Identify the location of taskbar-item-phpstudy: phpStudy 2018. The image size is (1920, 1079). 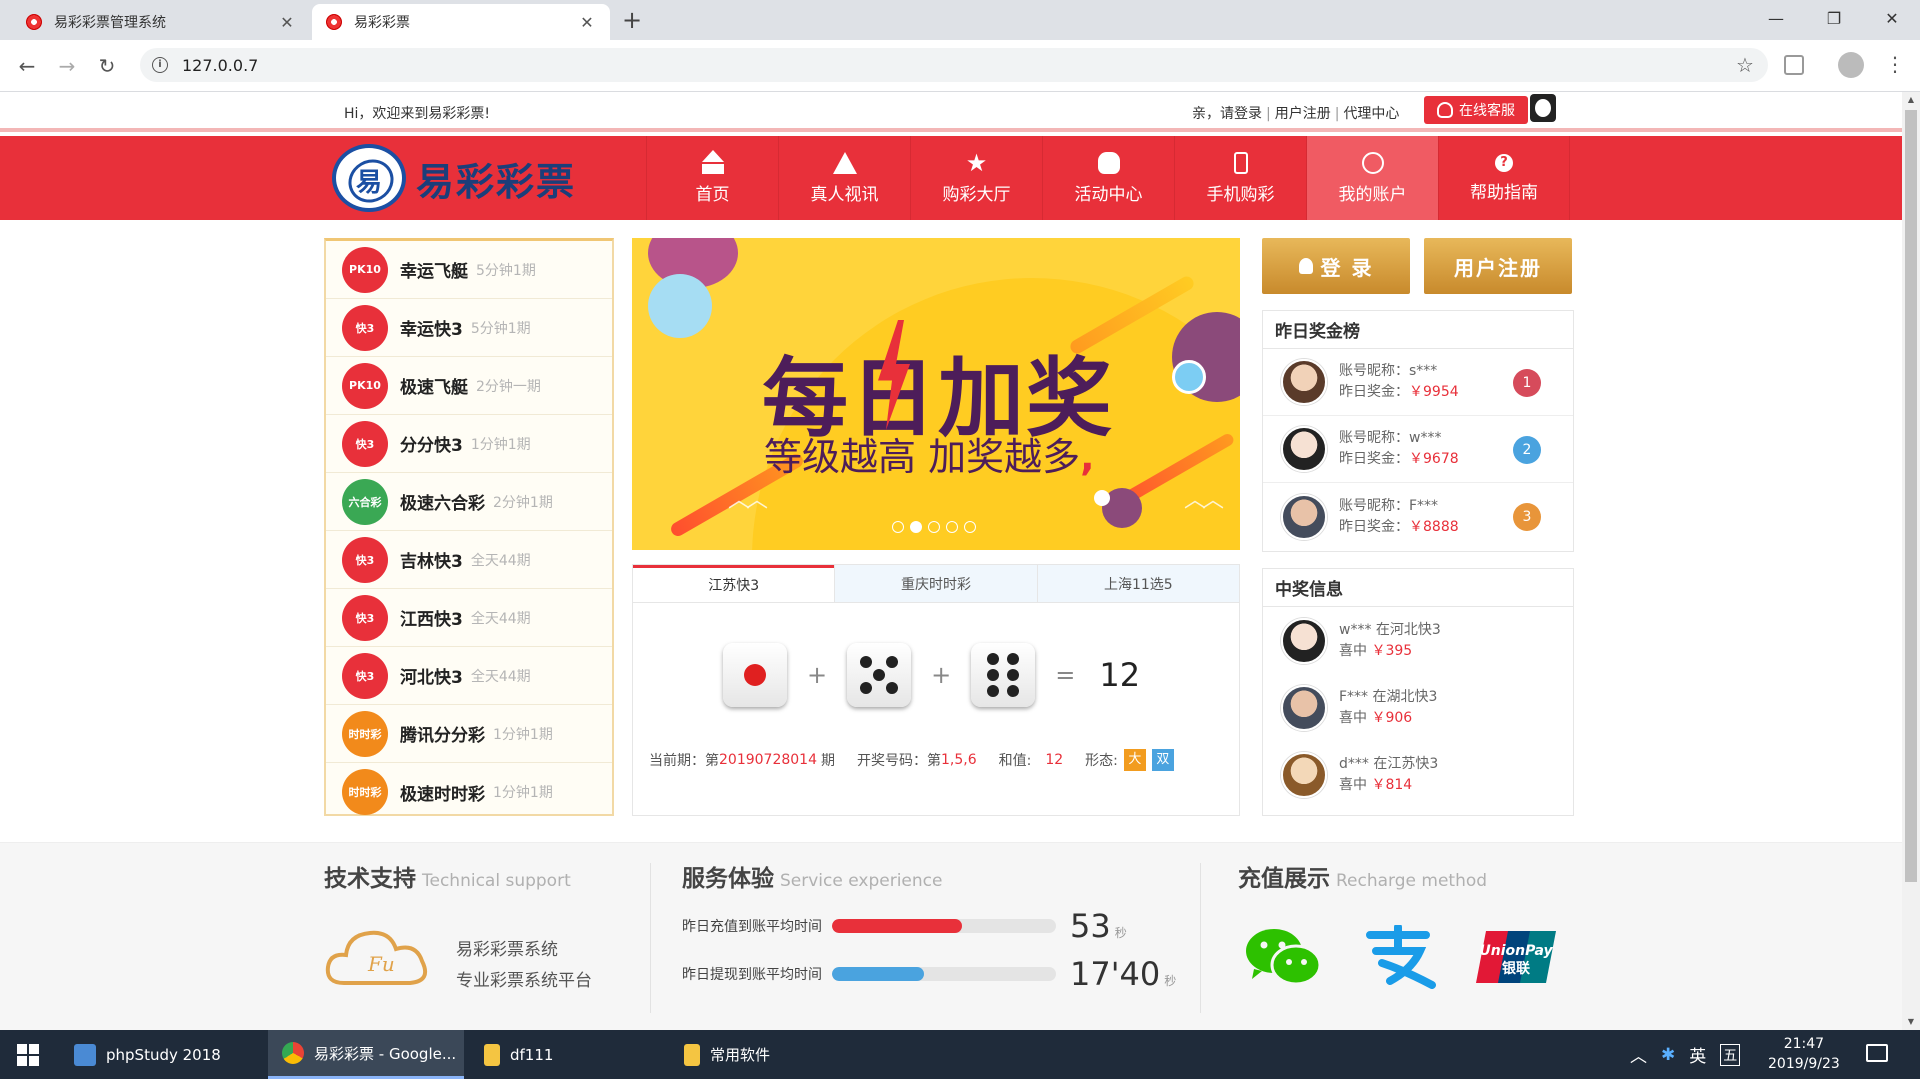
(162, 1054).